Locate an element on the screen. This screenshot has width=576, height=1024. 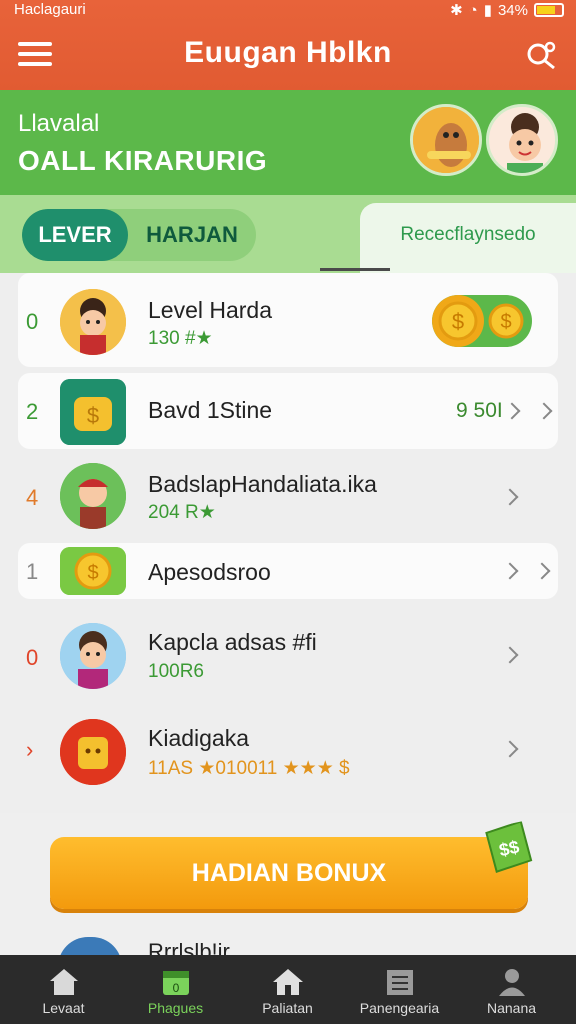
item-name: Apesodsroo is located at coordinates (209, 572).